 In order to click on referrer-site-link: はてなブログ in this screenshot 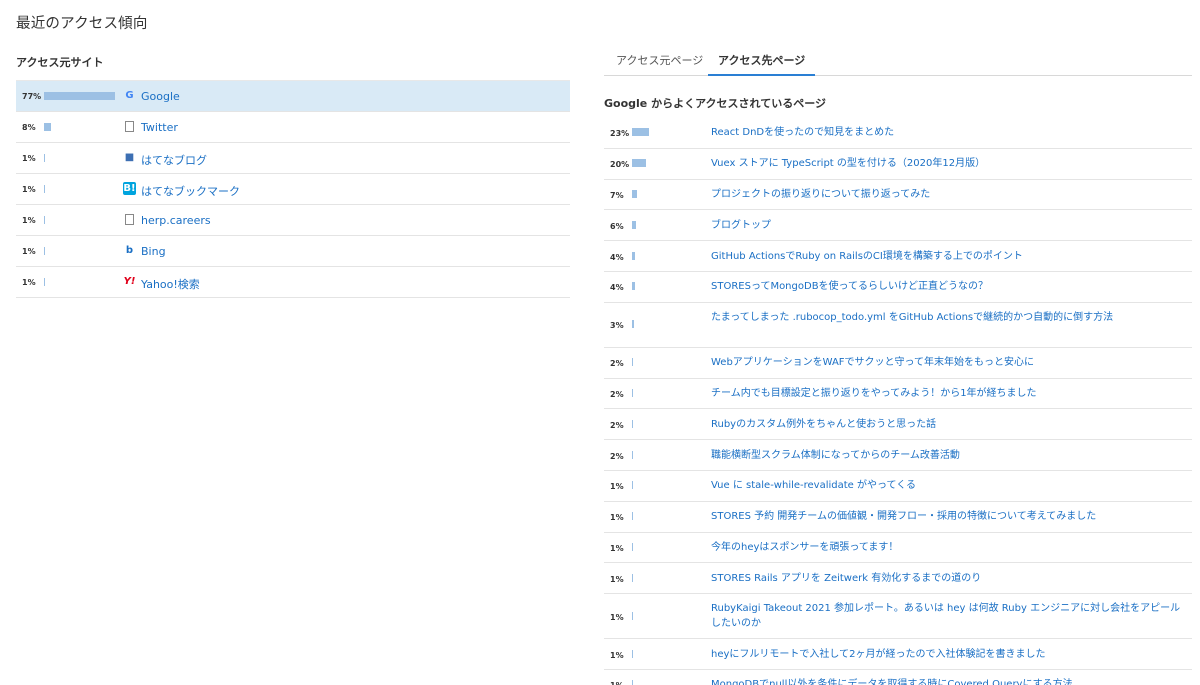, I will do `click(174, 160)`.